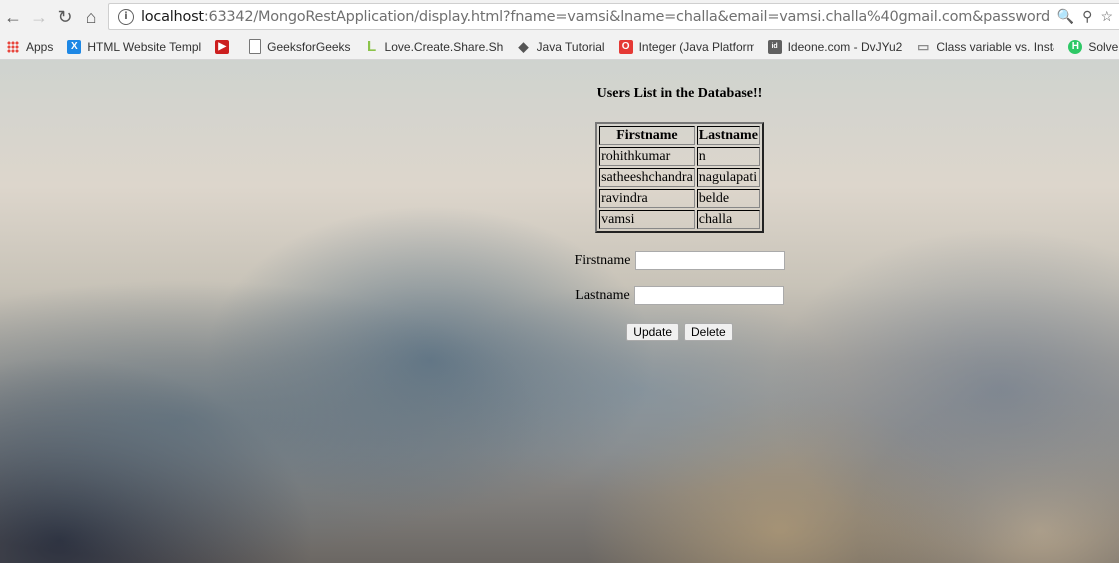  Describe the element at coordinates (647, 177) in the screenshot. I see `cell-firstname: satheeshchandra` at that location.